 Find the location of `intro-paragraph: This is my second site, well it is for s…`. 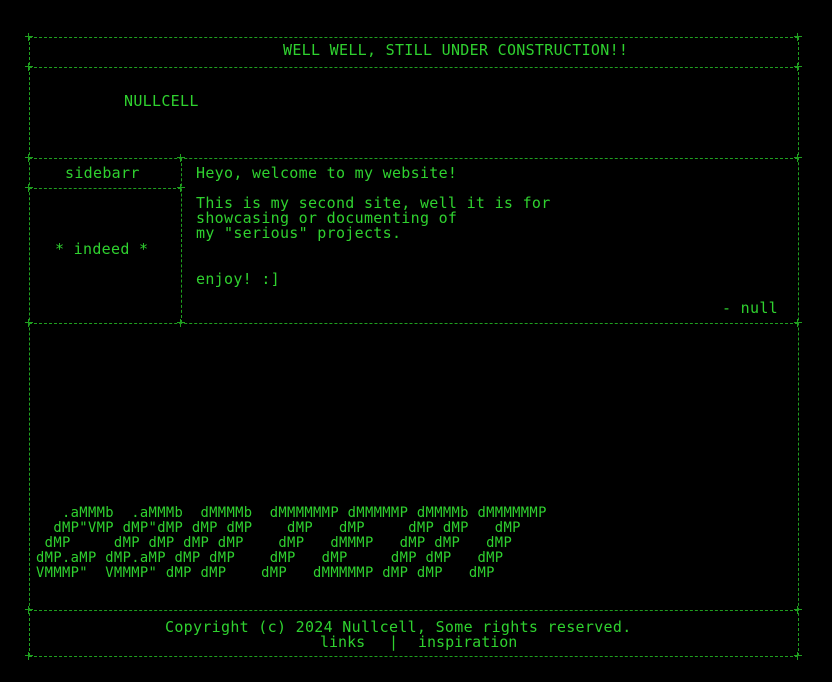

intro-paragraph: This is my second site, well it is for s… is located at coordinates (373, 218).